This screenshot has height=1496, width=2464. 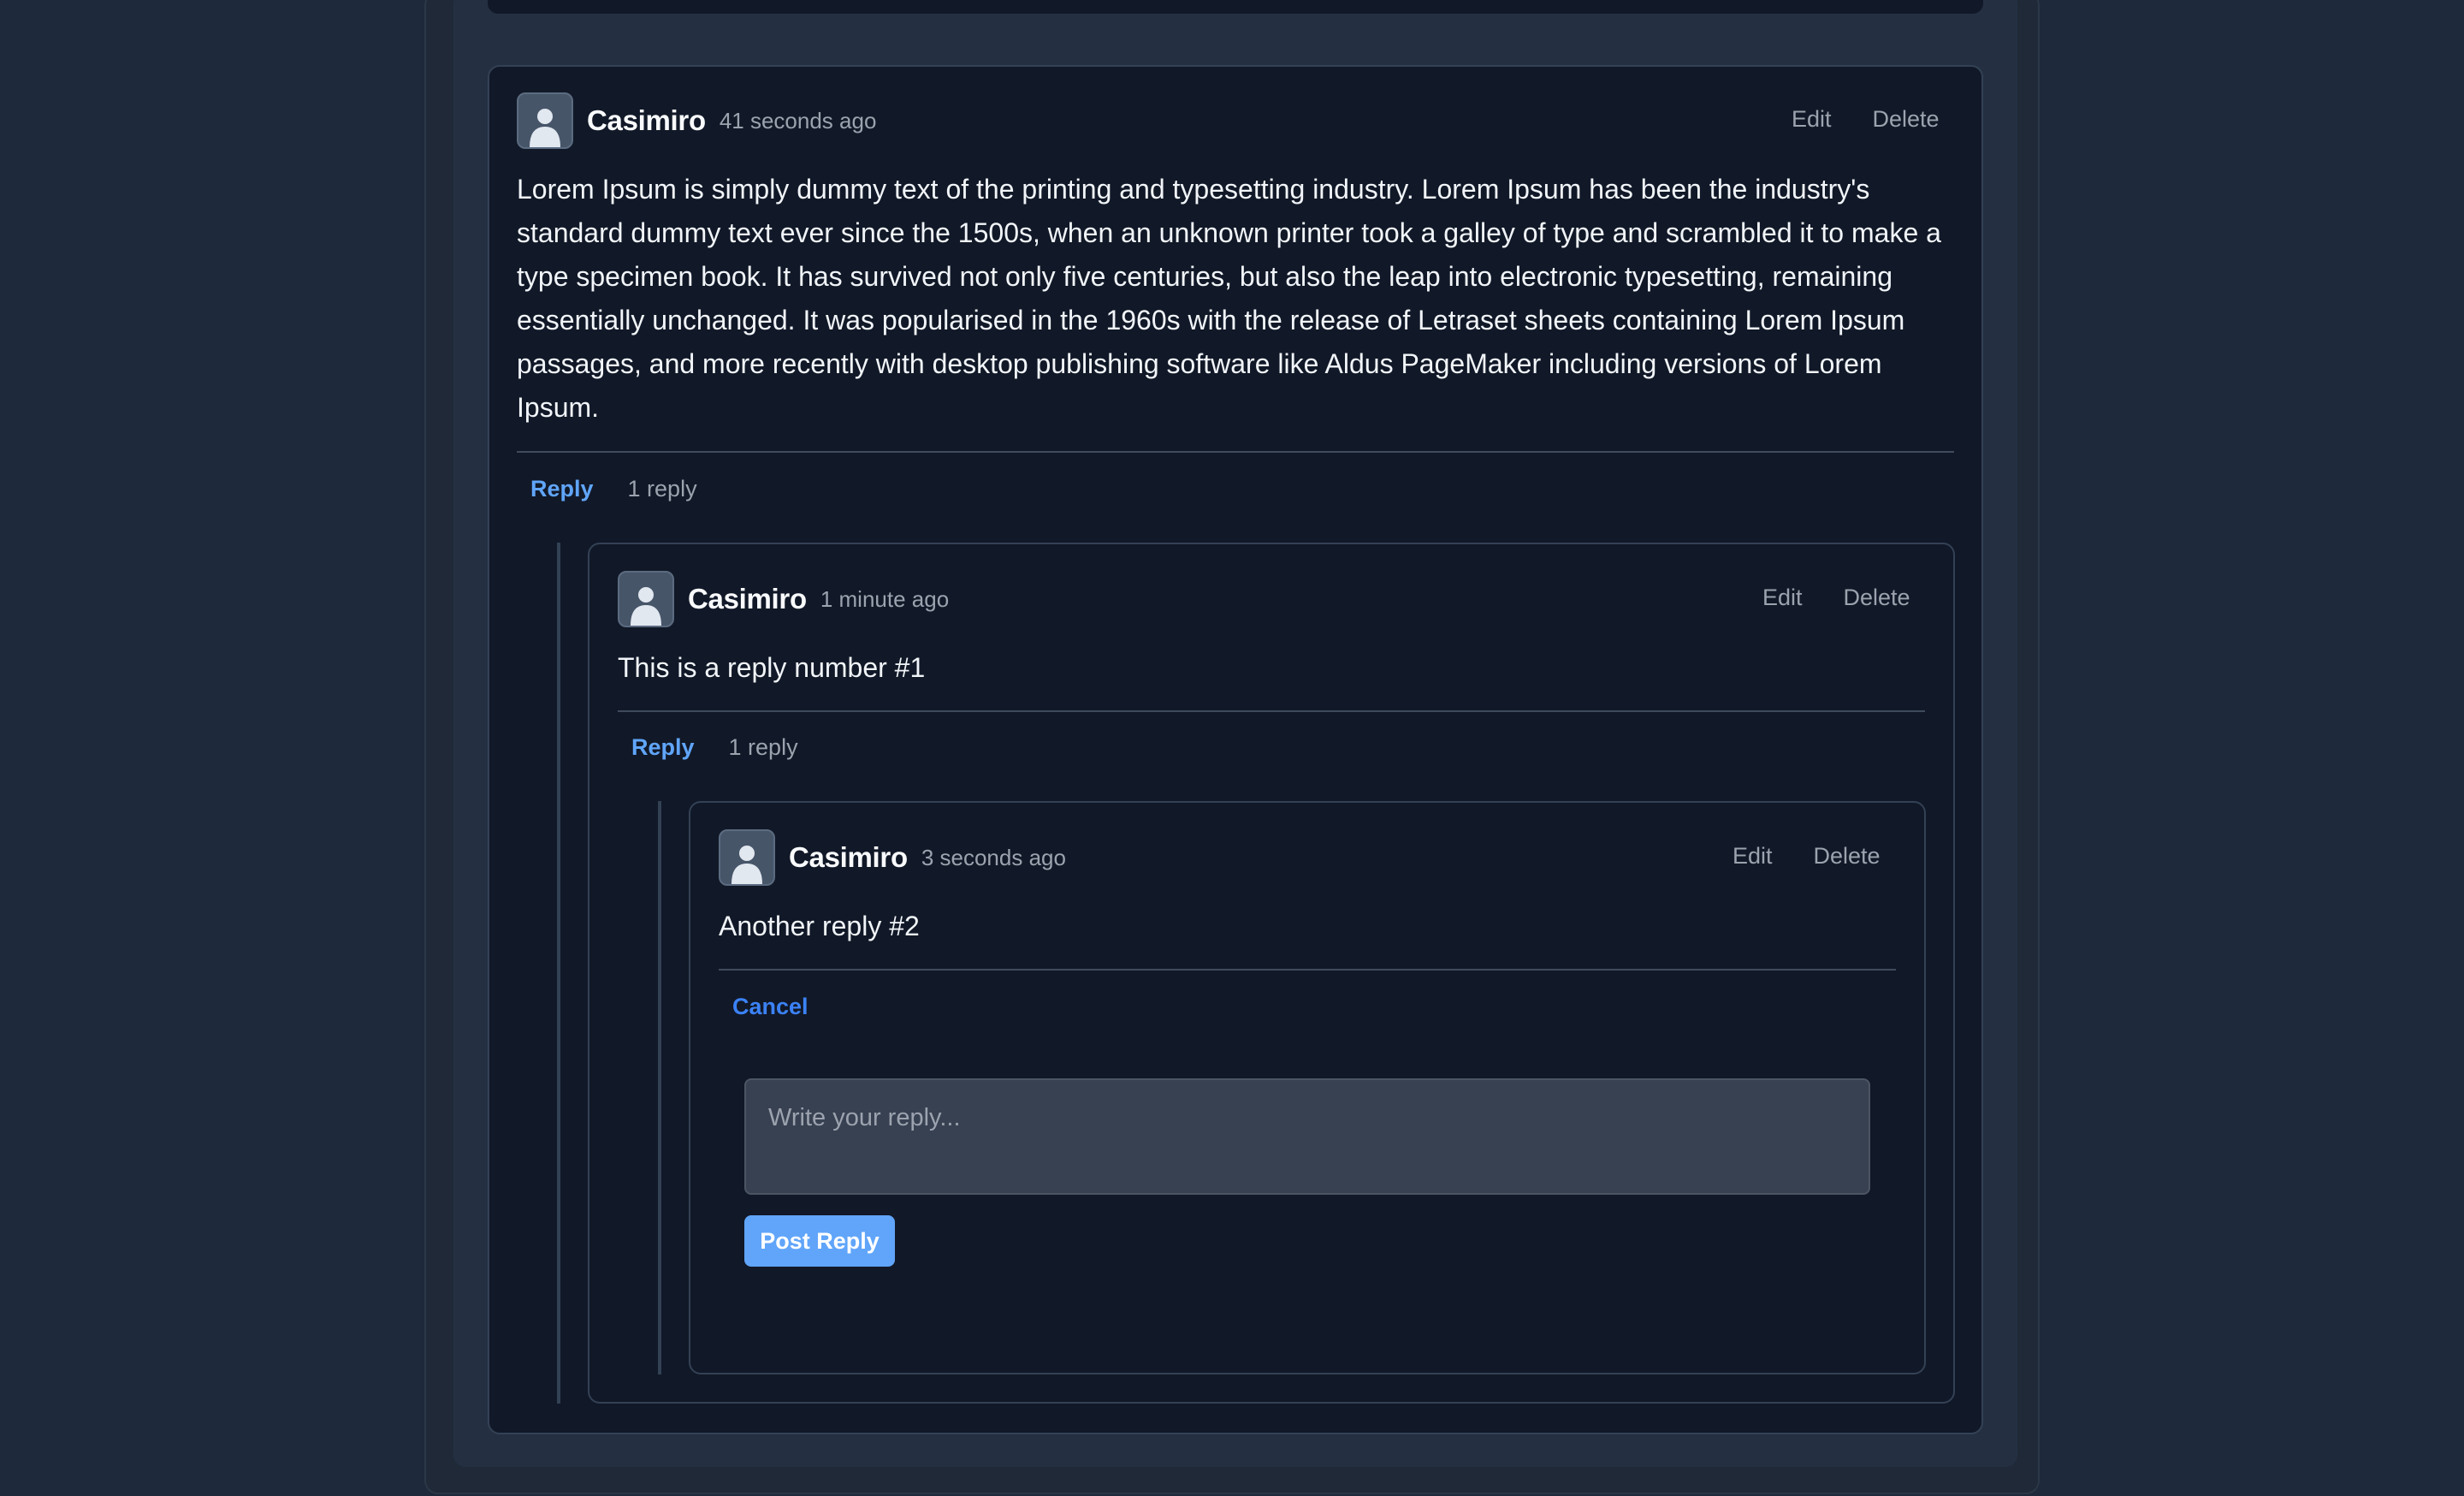 I want to click on reply-timestamp: 1 minute ago, so click(x=885, y=599).